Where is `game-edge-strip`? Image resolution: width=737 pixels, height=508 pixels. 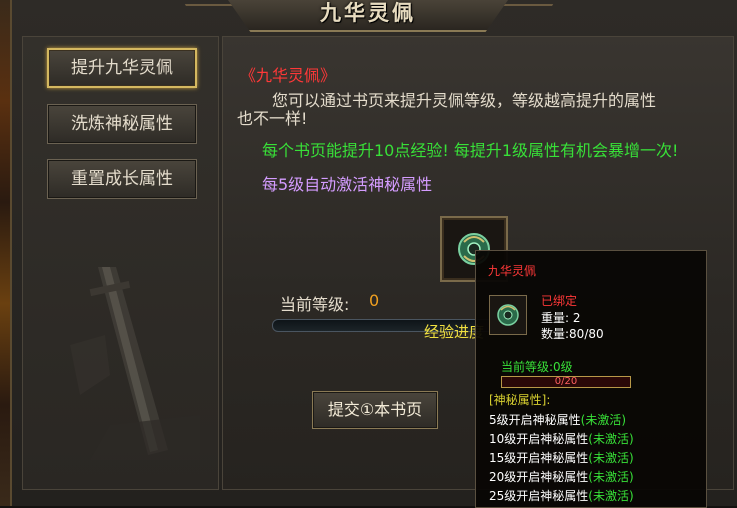
game-edge-strip is located at coordinates (5, 253).